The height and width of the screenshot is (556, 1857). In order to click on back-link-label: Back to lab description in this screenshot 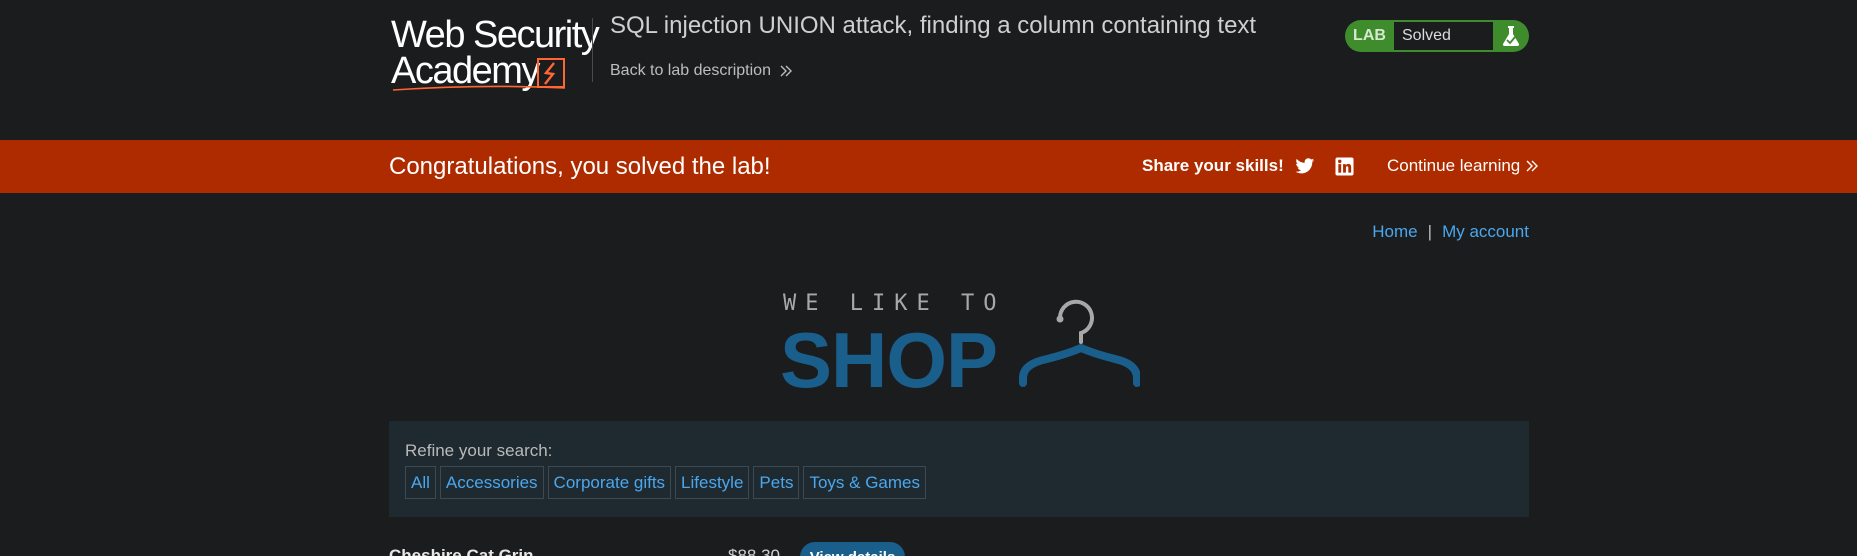, I will do `click(690, 70)`.